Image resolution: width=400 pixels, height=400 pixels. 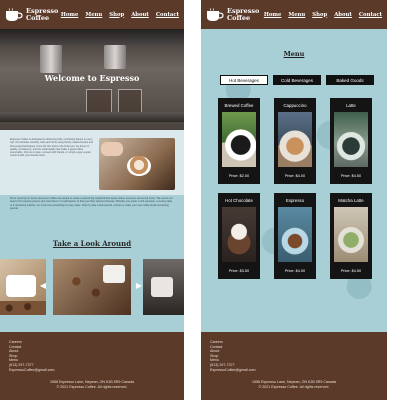 What do you see at coordinates (92, 117) in the screenshot?
I see `drip-tray-image` at bounding box center [92, 117].